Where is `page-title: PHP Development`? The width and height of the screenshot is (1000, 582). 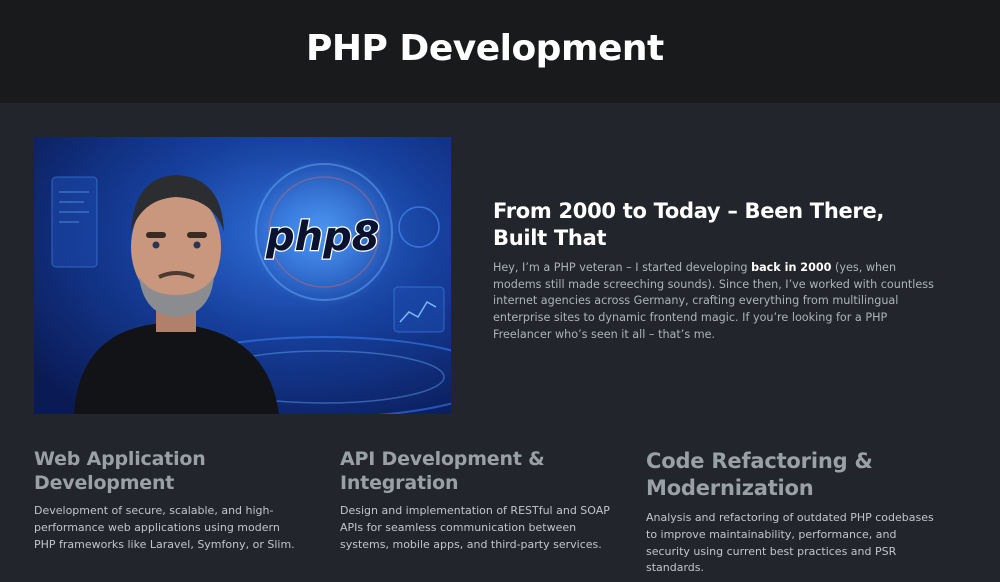
page-title: PHP Development is located at coordinates (485, 48).